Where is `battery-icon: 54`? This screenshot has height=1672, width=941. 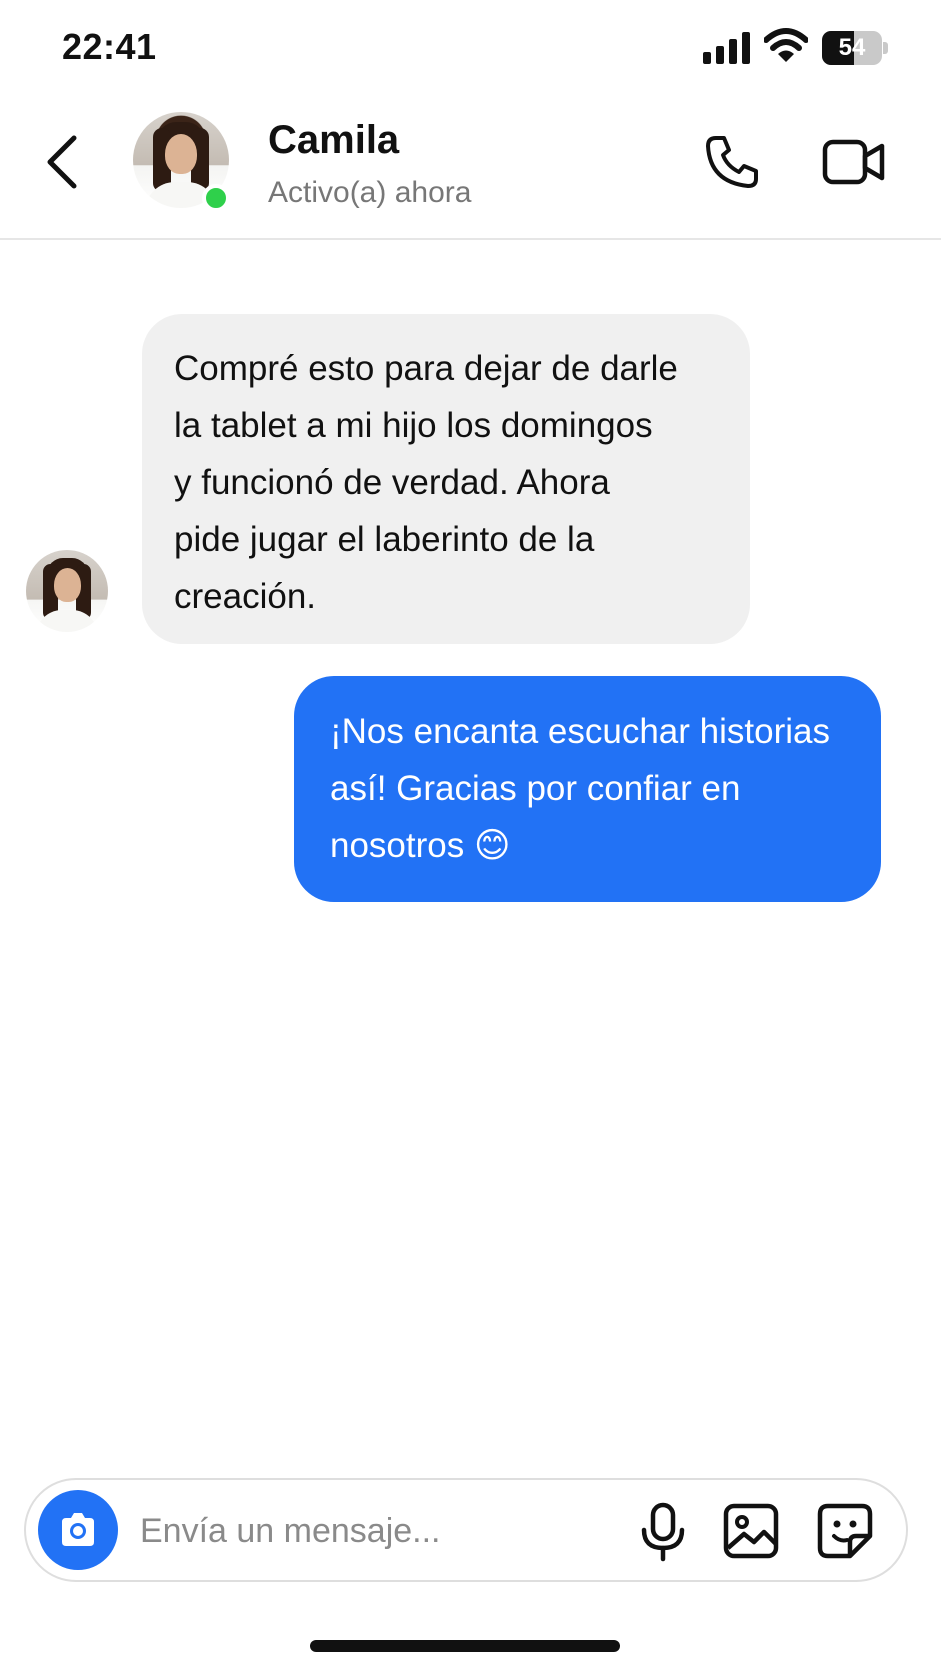
battery-icon: 54 is located at coordinates (855, 48).